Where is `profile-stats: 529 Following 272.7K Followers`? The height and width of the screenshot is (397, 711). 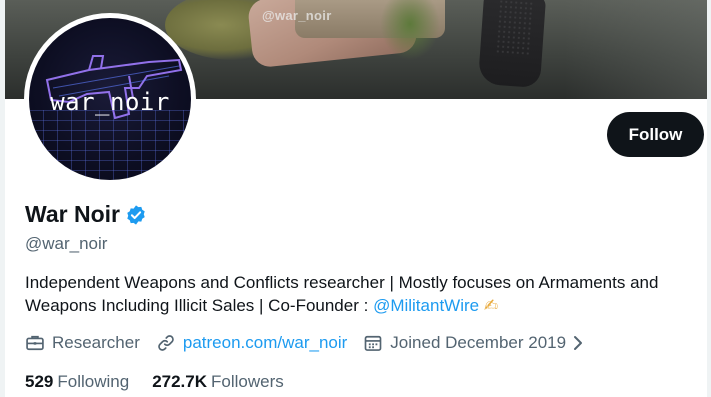
profile-stats: 529 Following 272.7K Followers is located at coordinates (166, 382).